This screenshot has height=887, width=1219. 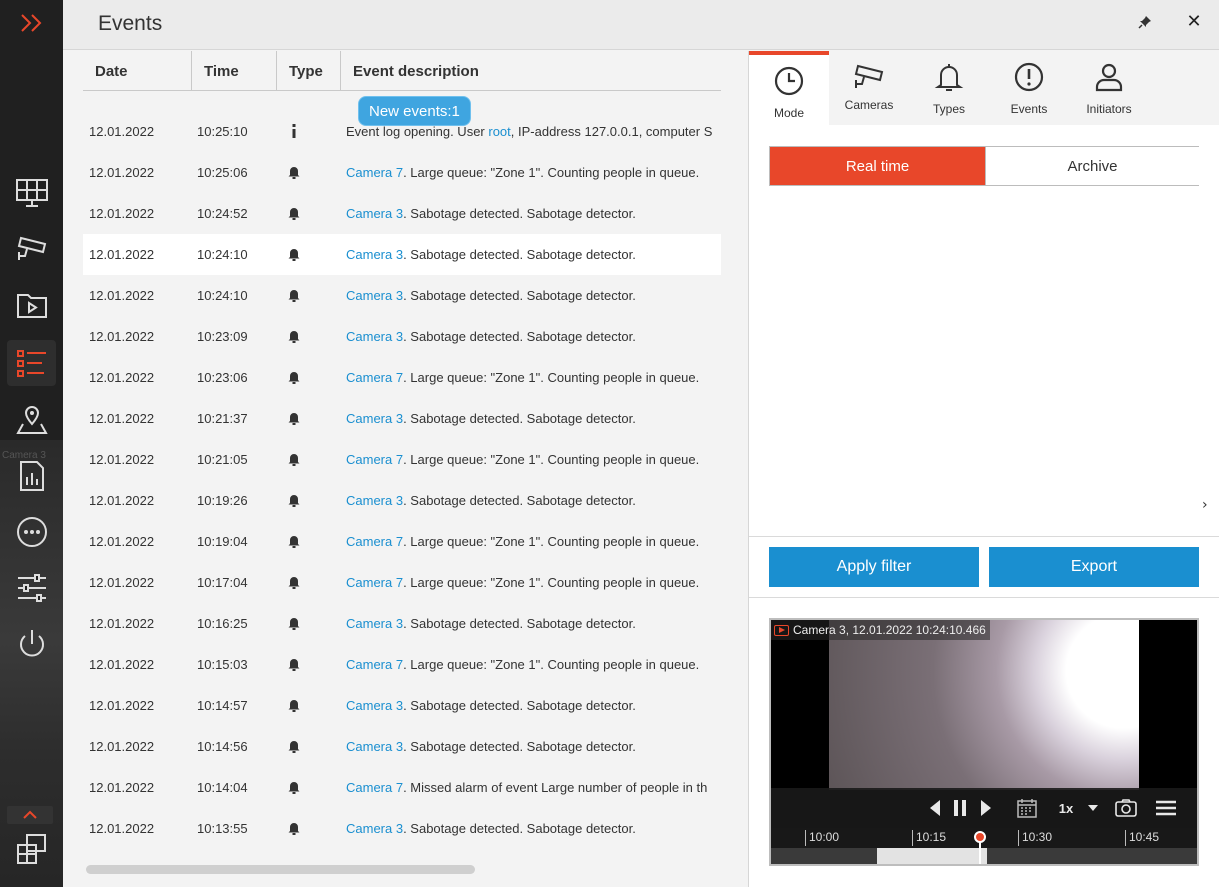 I want to click on pin-button, so click(x=1145, y=22).